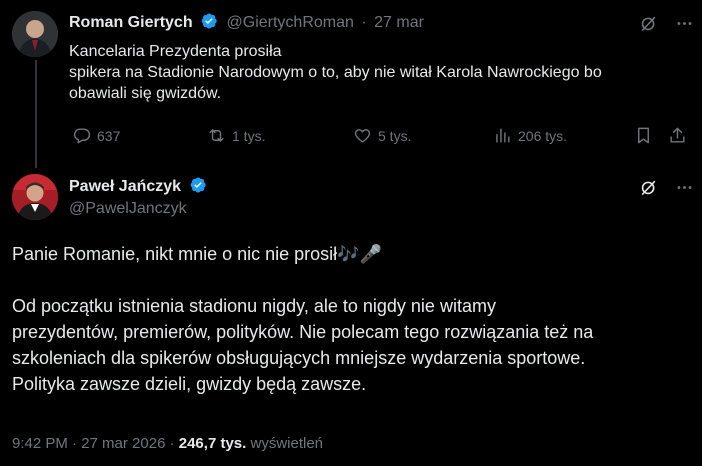 This screenshot has height=466, width=702. Describe the element at coordinates (125, 186) in the screenshot. I see `author-name: Paweł Jańczyk` at that location.